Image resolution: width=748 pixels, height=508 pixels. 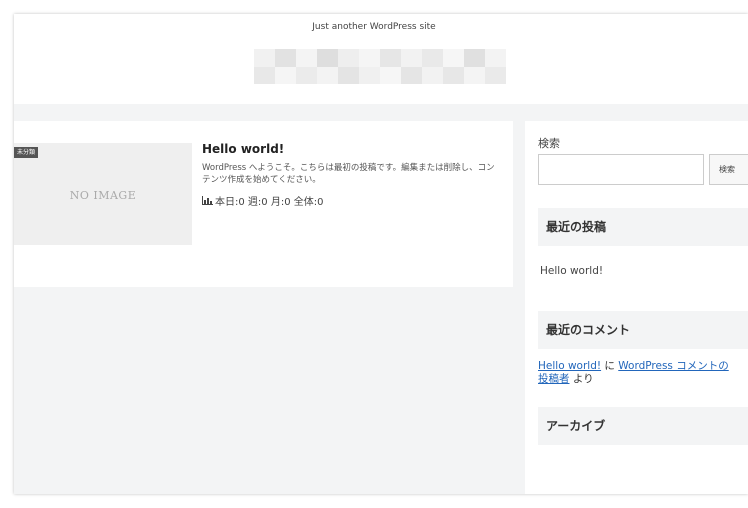 I want to click on archives-title: アーカイブ, so click(x=643, y=426).